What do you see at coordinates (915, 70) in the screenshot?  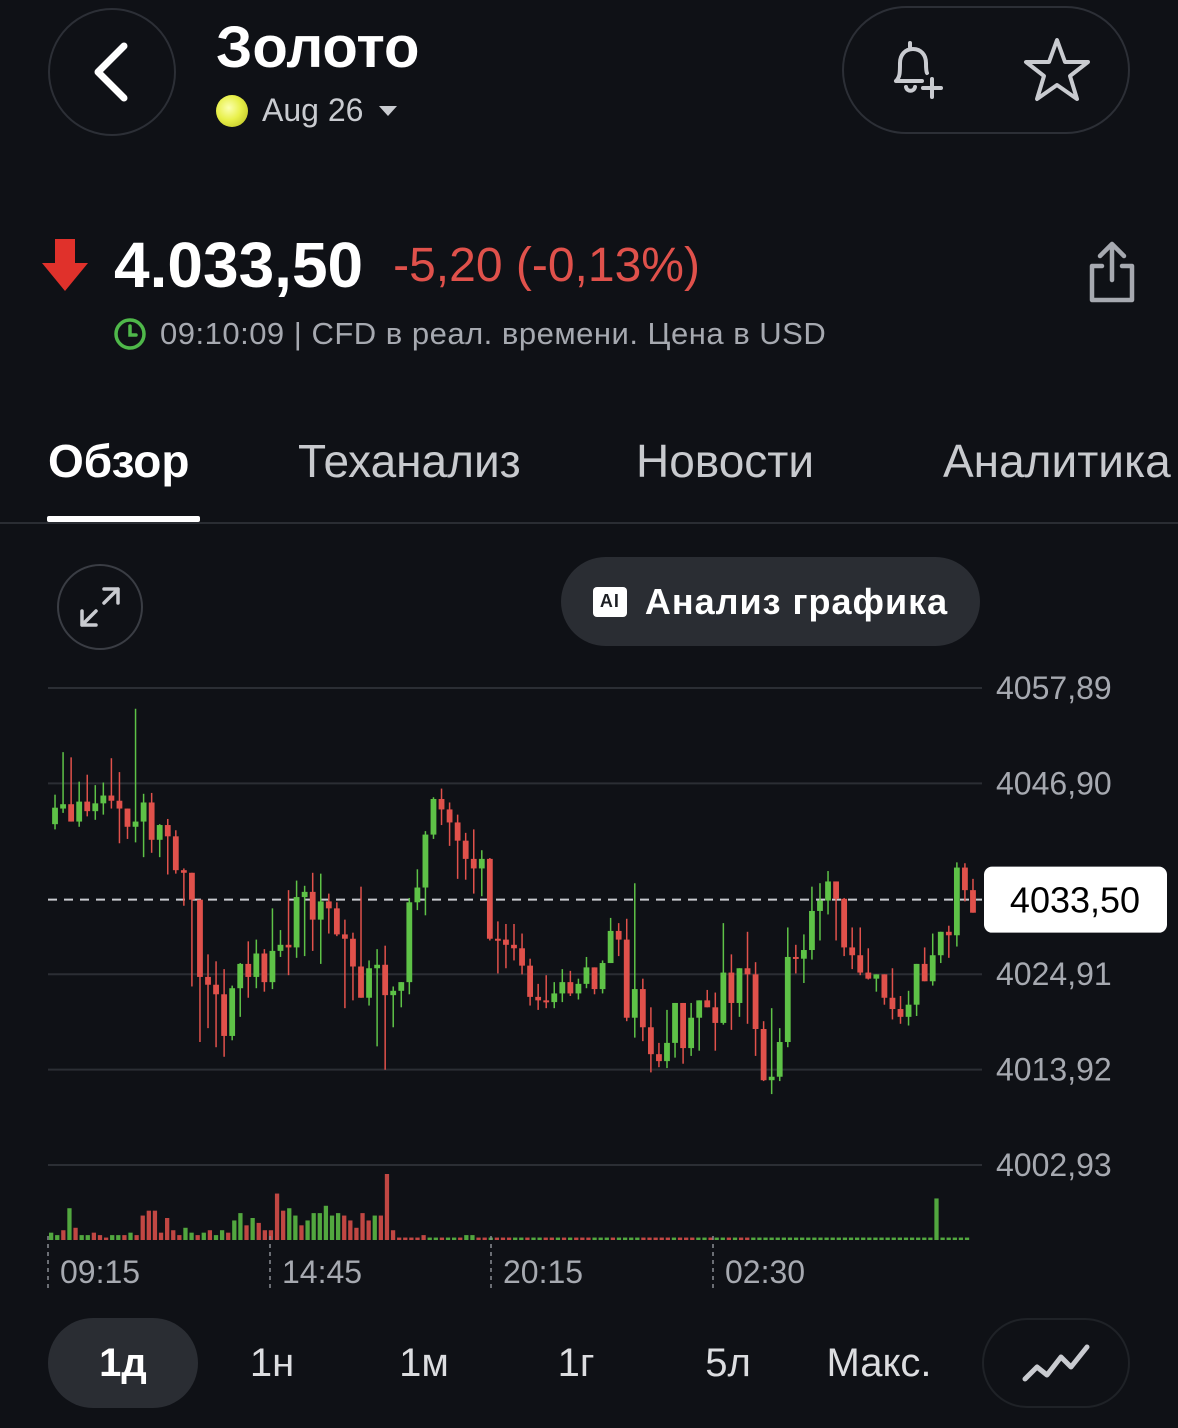 I see `bell-plus-icon` at bounding box center [915, 70].